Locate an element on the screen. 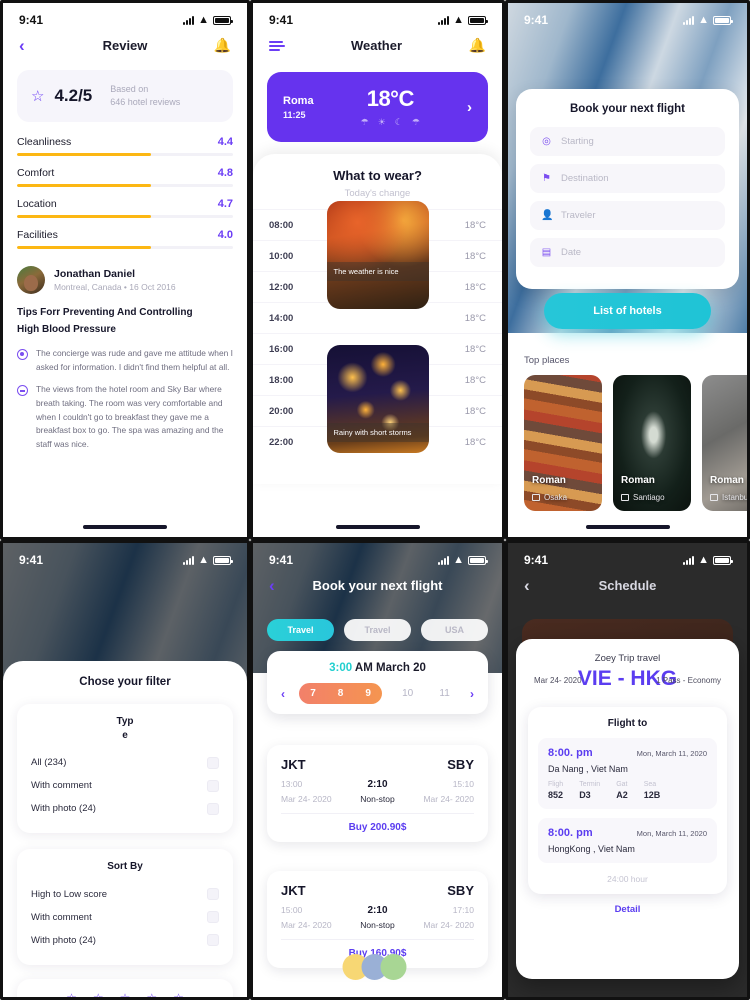 Image resolution: width=750 pixels, height=1000 pixels. day-8: 8 is located at coordinates (341, 693).